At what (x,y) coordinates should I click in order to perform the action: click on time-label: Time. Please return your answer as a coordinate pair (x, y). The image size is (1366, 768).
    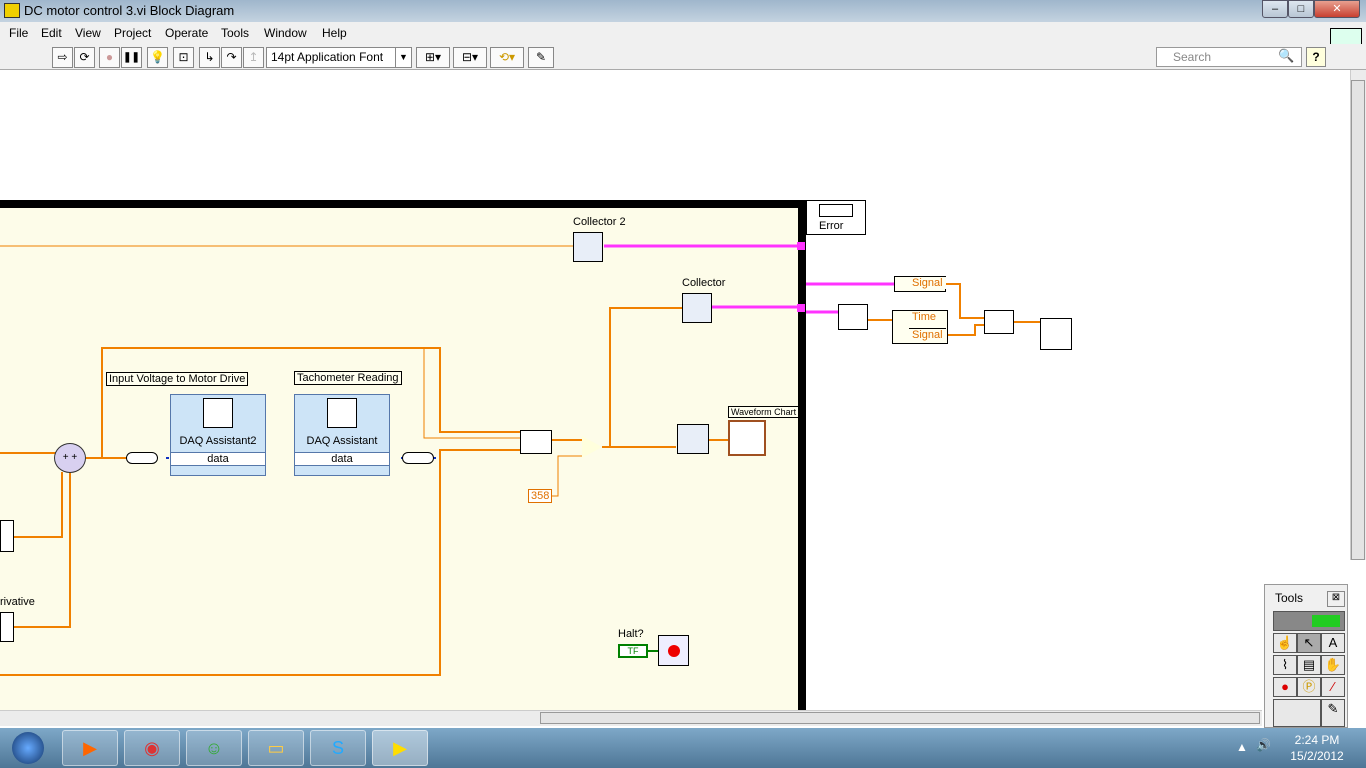
    Looking at the image, I should click on (924, 317).